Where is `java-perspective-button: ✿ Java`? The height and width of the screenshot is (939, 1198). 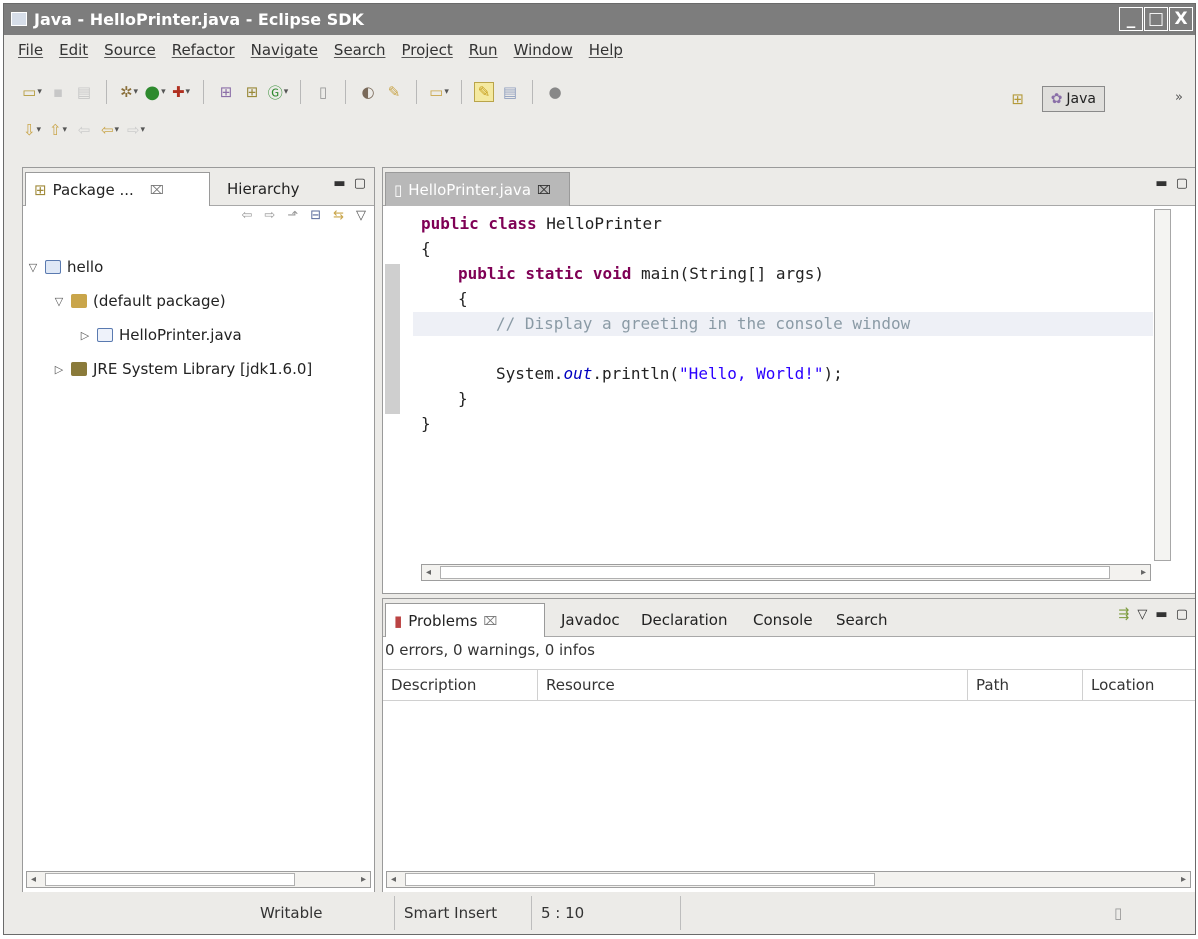 java-perspective-button: ✿ Java is located at coordinates (1073, 99).